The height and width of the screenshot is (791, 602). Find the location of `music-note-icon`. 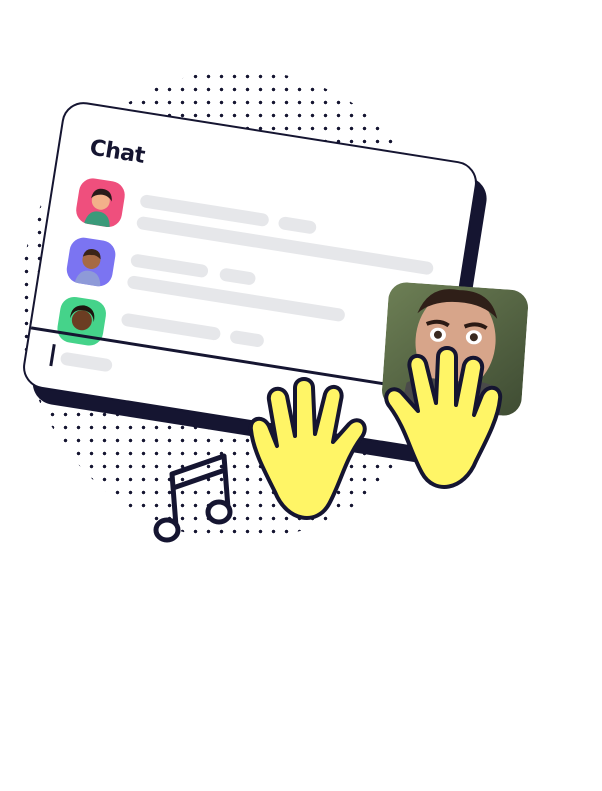

music-note-icon is located at coordinates (193, 498).